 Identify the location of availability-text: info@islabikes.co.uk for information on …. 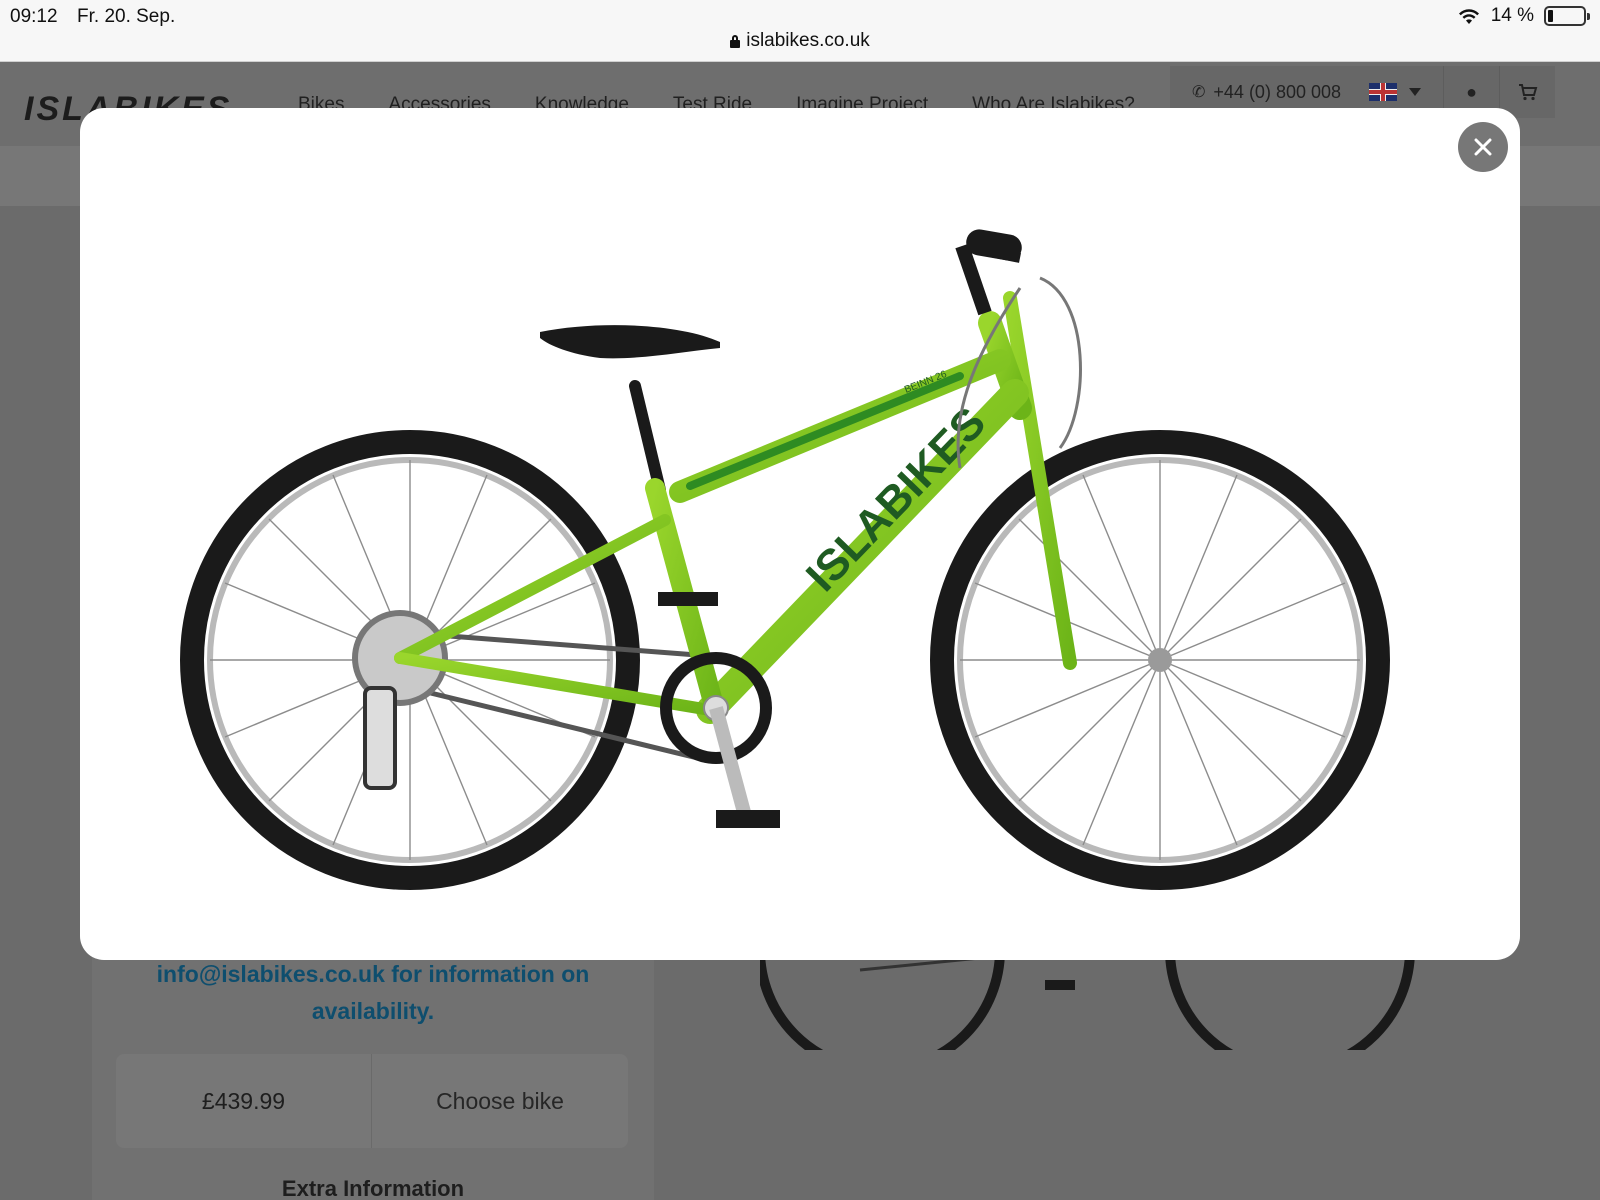
(373, 993).